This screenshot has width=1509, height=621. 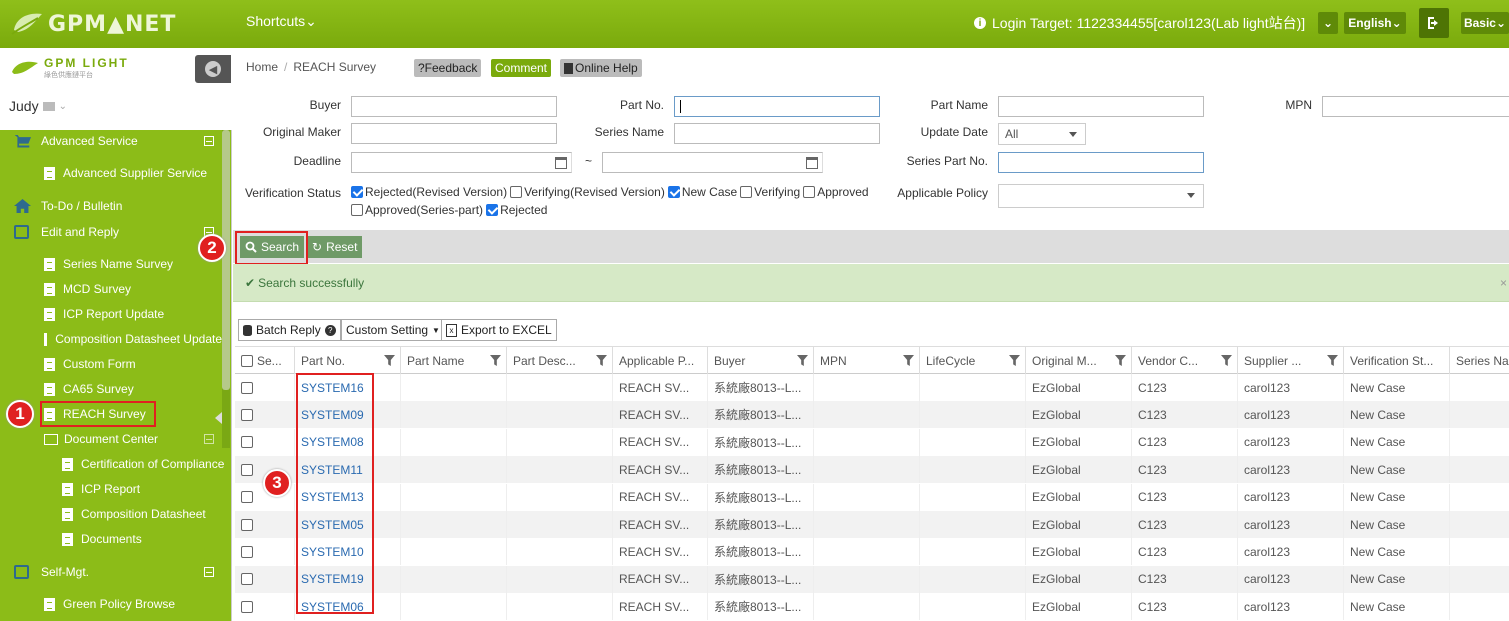 I want to click on sidebar-collapse-button: ◀, so click(x=213, y=69).